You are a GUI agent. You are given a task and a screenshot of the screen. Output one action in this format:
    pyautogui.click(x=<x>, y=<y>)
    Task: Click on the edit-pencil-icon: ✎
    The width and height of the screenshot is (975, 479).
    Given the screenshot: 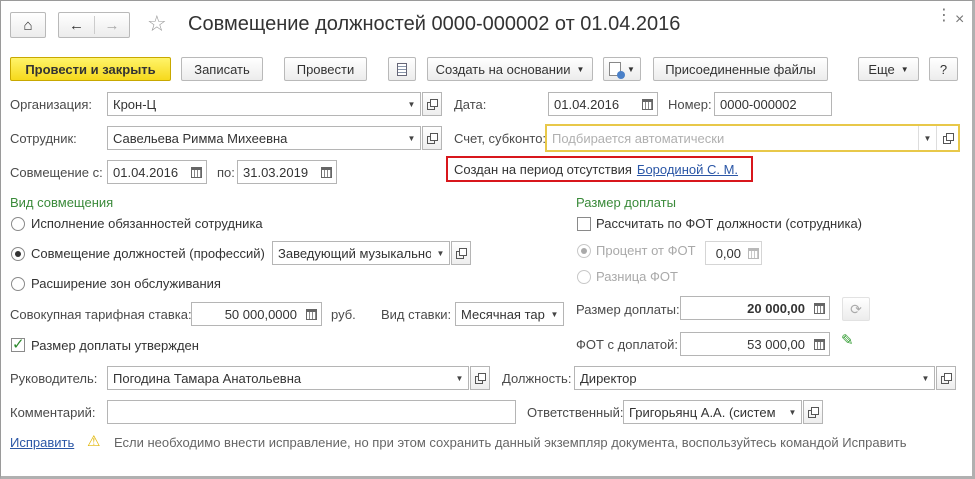 What is the action you would take?
    pyautogui.click(x=847, y=340)
    